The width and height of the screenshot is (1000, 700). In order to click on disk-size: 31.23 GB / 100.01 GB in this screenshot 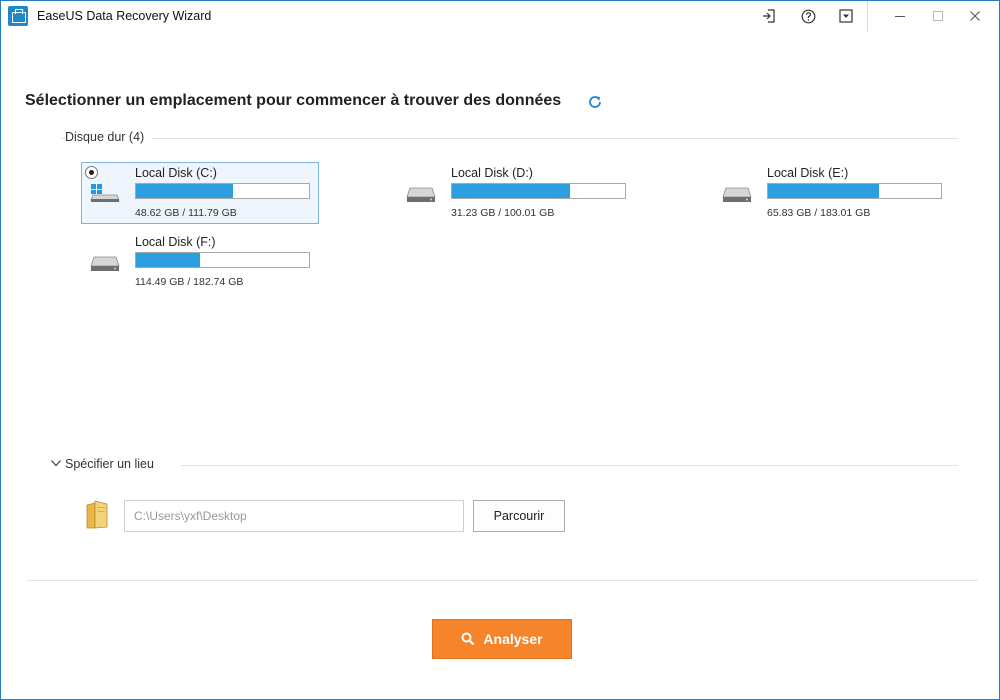, I will do `click(503, 213)`.